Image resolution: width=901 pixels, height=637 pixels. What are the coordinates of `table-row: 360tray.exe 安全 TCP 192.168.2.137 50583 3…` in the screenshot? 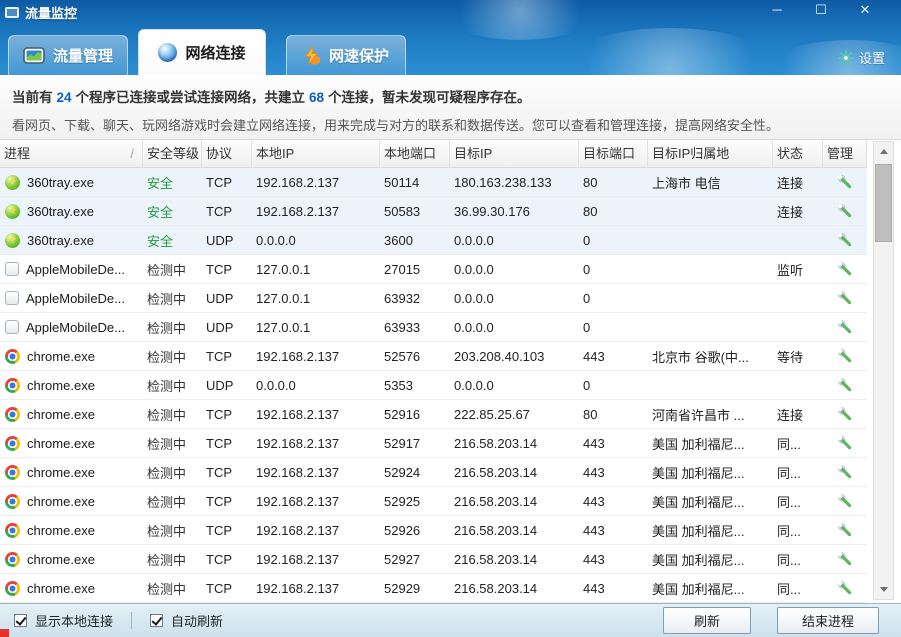 It's located at (433, 211).